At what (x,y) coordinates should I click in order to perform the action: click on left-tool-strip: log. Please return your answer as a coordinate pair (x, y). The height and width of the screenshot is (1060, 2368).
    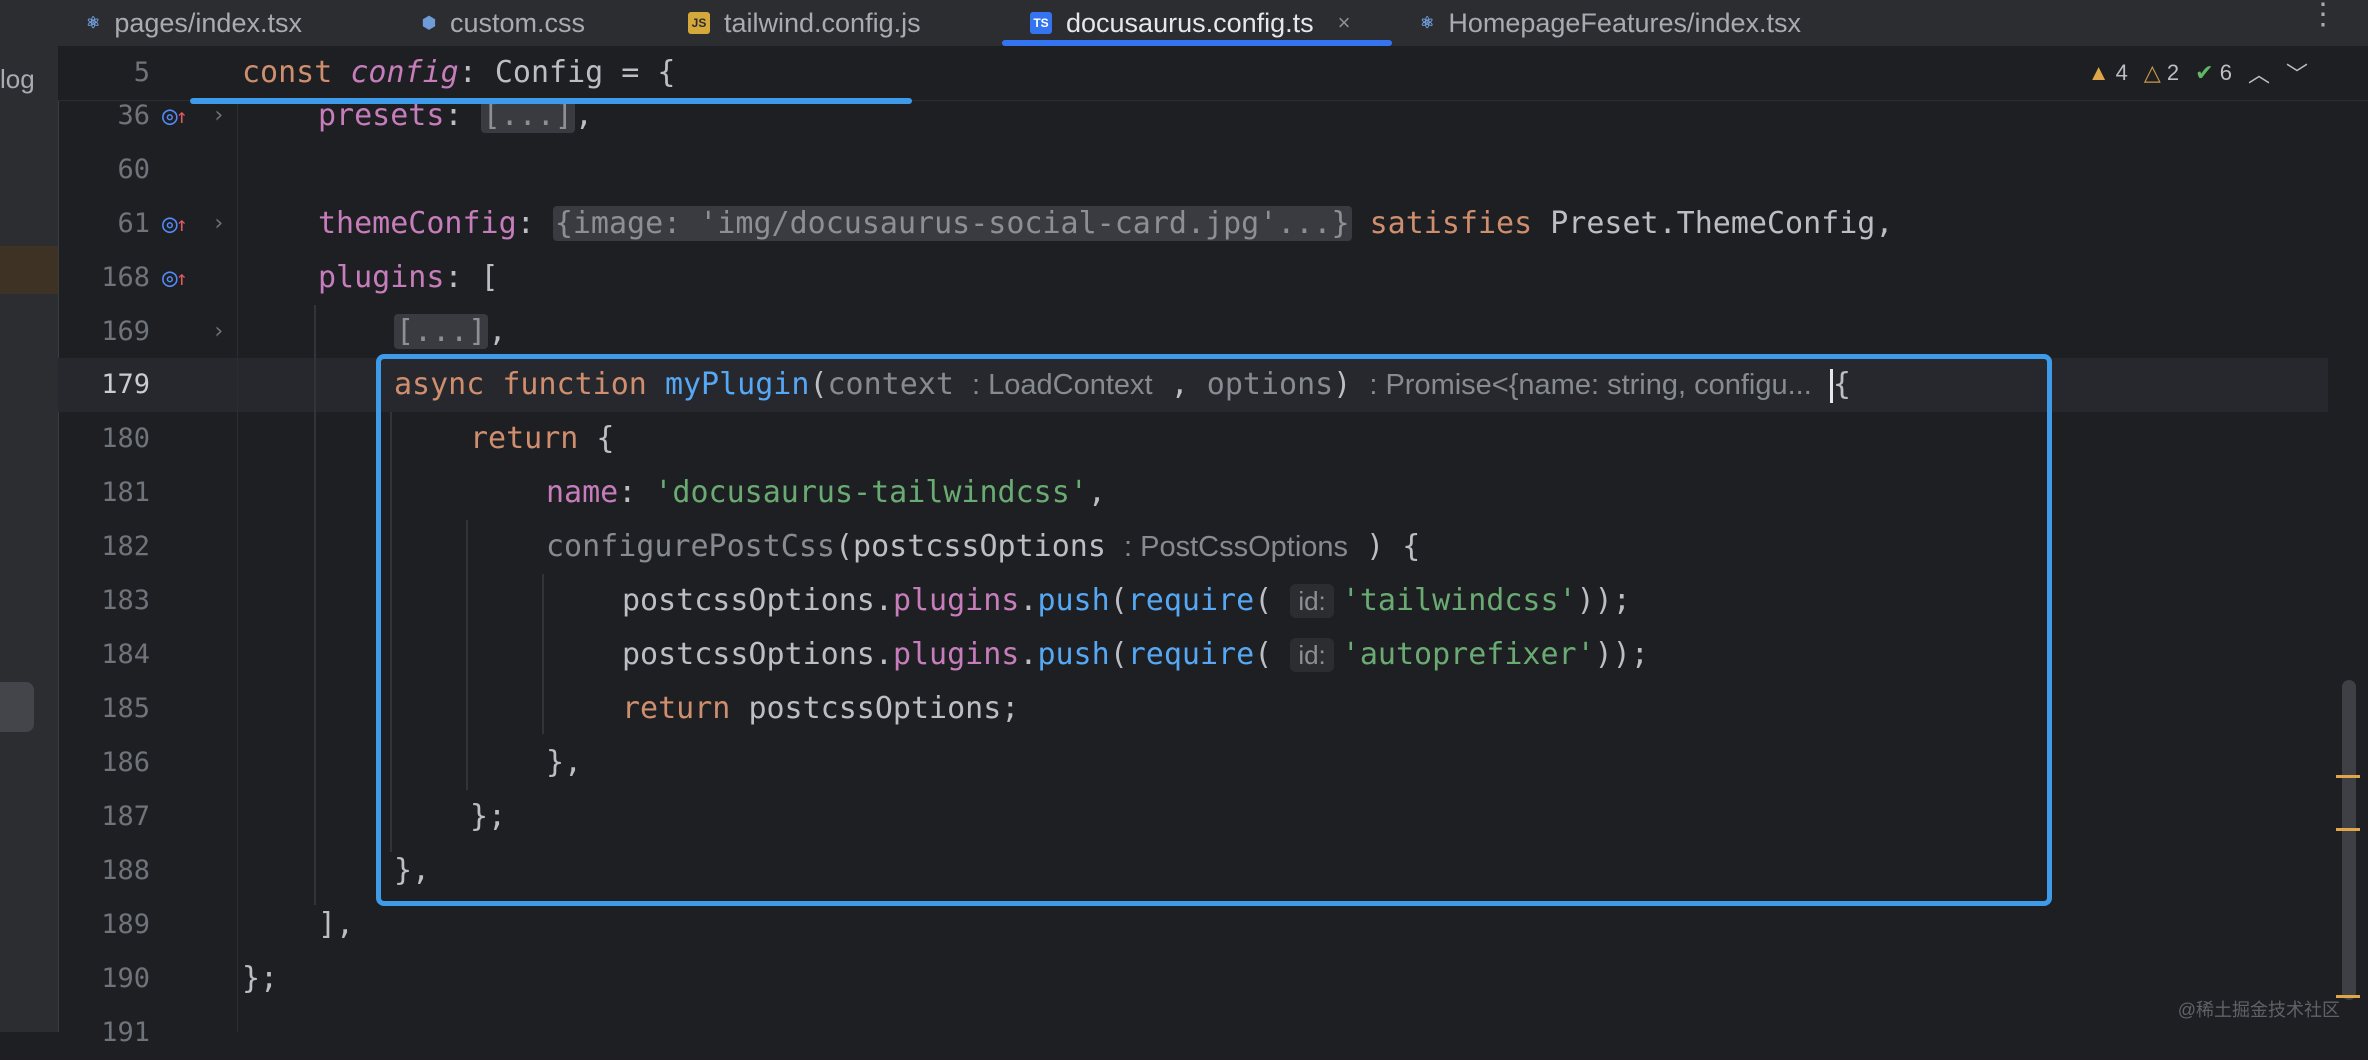
    Looking at the image, I should click on (29, 539).